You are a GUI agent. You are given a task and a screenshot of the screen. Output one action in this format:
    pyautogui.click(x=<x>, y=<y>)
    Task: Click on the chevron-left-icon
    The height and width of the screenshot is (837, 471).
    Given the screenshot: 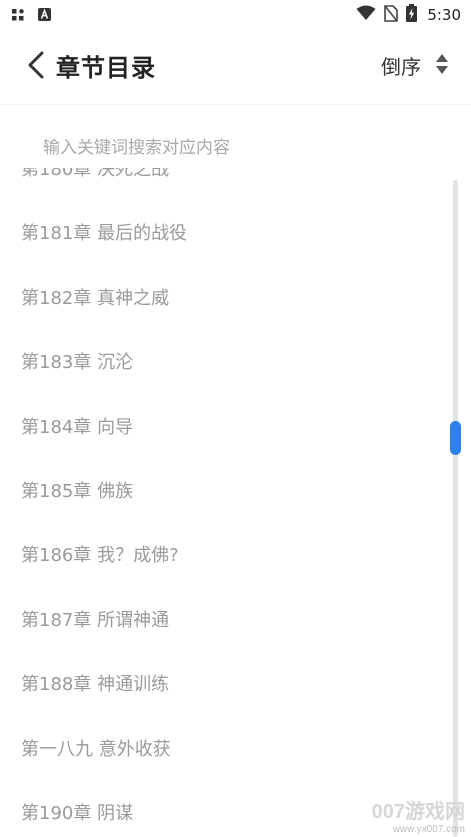 What is the action you would take?
    pyautogui.click(x=37, y=68)
    